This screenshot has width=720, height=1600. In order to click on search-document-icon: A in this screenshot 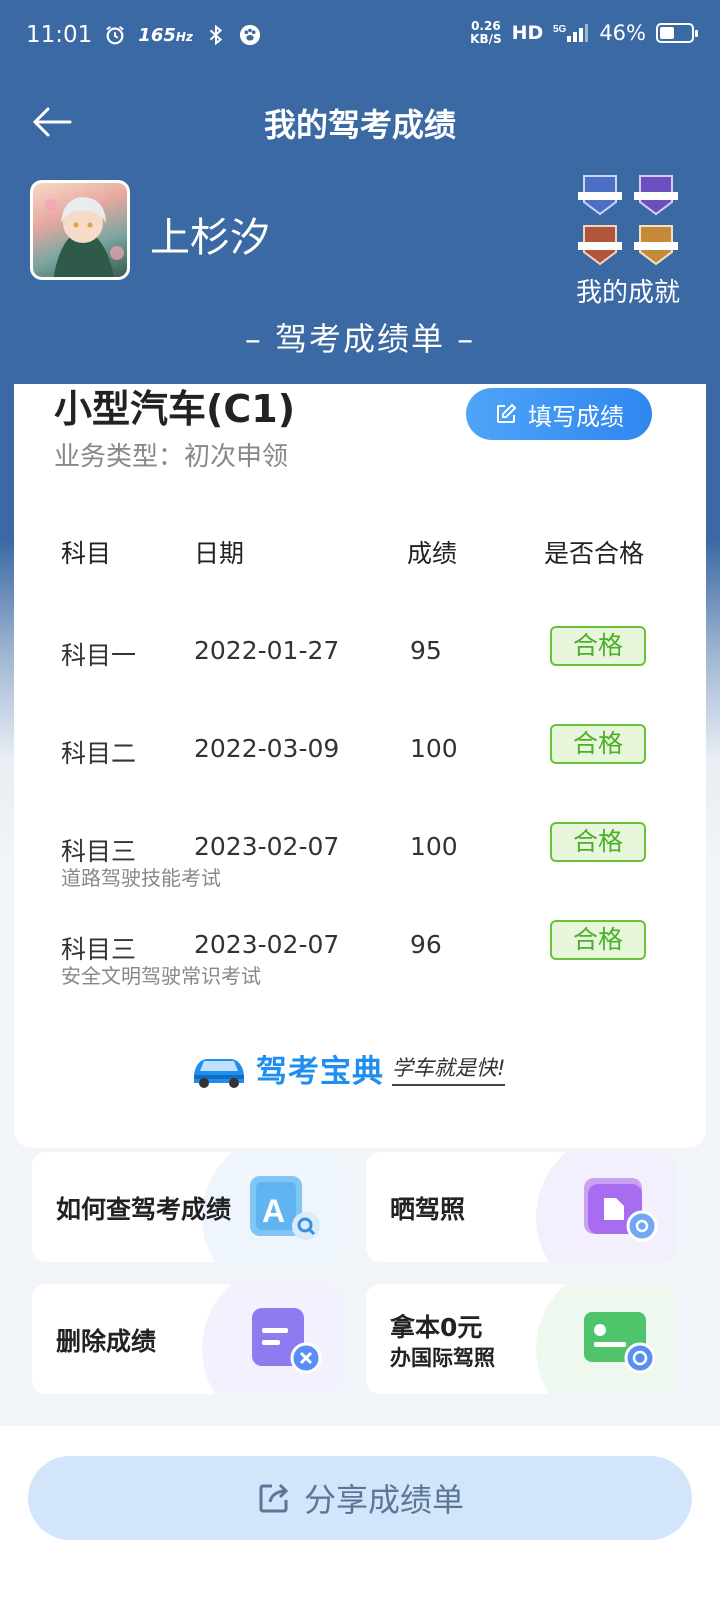, I will do `click(285, 1208)`.